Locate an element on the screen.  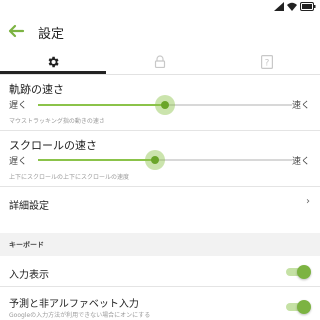
signal-icon is located at coordinates (279, 6).